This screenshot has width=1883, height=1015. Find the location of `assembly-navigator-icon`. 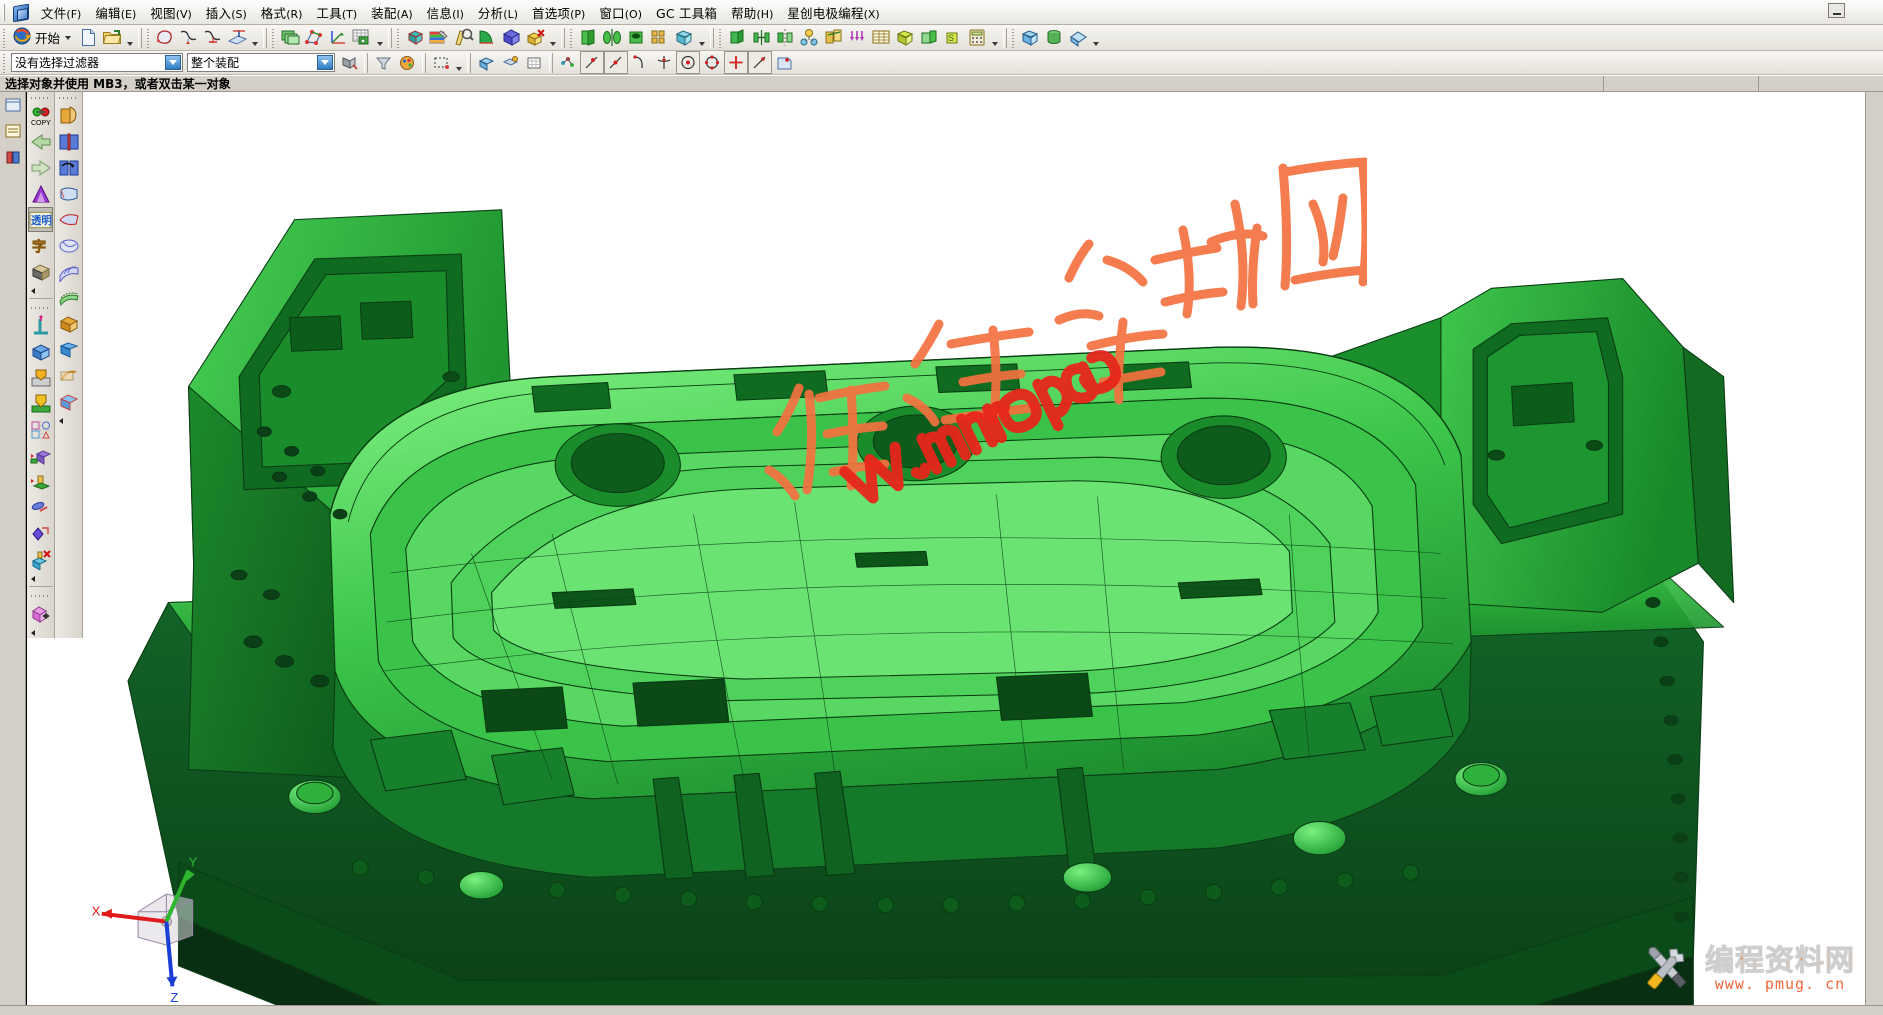

assembly-navigator-icon is located at coordinates (13, 105).